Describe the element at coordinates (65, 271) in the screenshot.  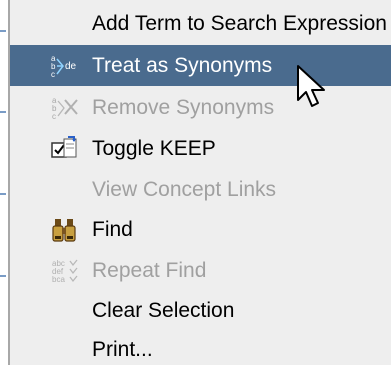
I see `repeat-find-icon: abc def bca` at that location.